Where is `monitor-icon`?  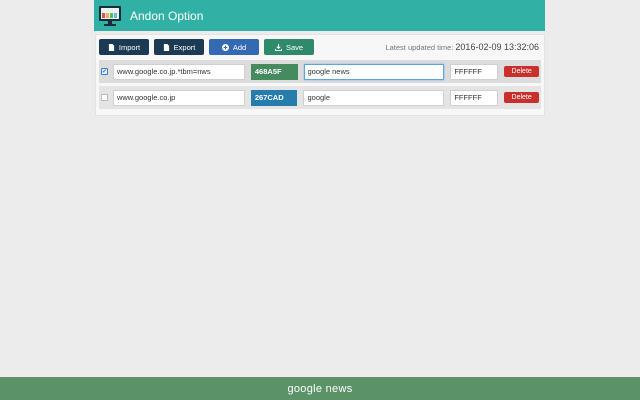 monitor-icon is located at coordinates (110, 15).